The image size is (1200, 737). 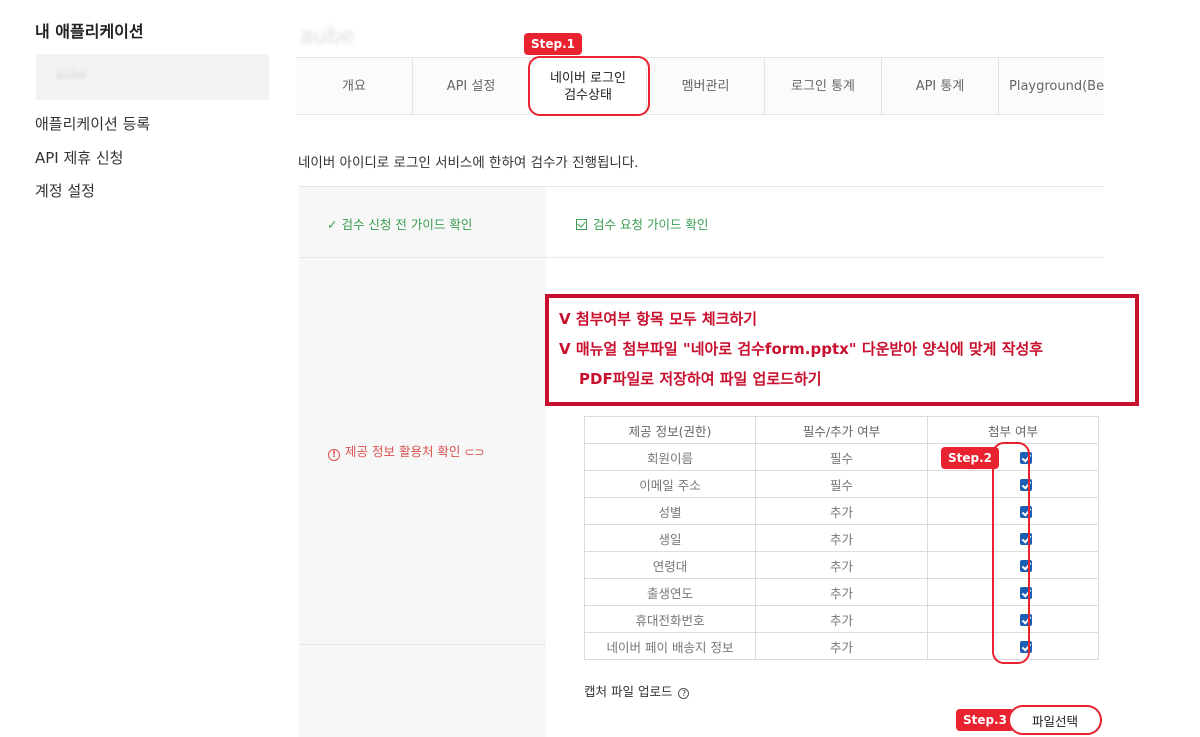 What do you see at coordinates (670, 457) in the screenshot?
I see `permission-name: 회원이름` at bounding box center [670, 457].